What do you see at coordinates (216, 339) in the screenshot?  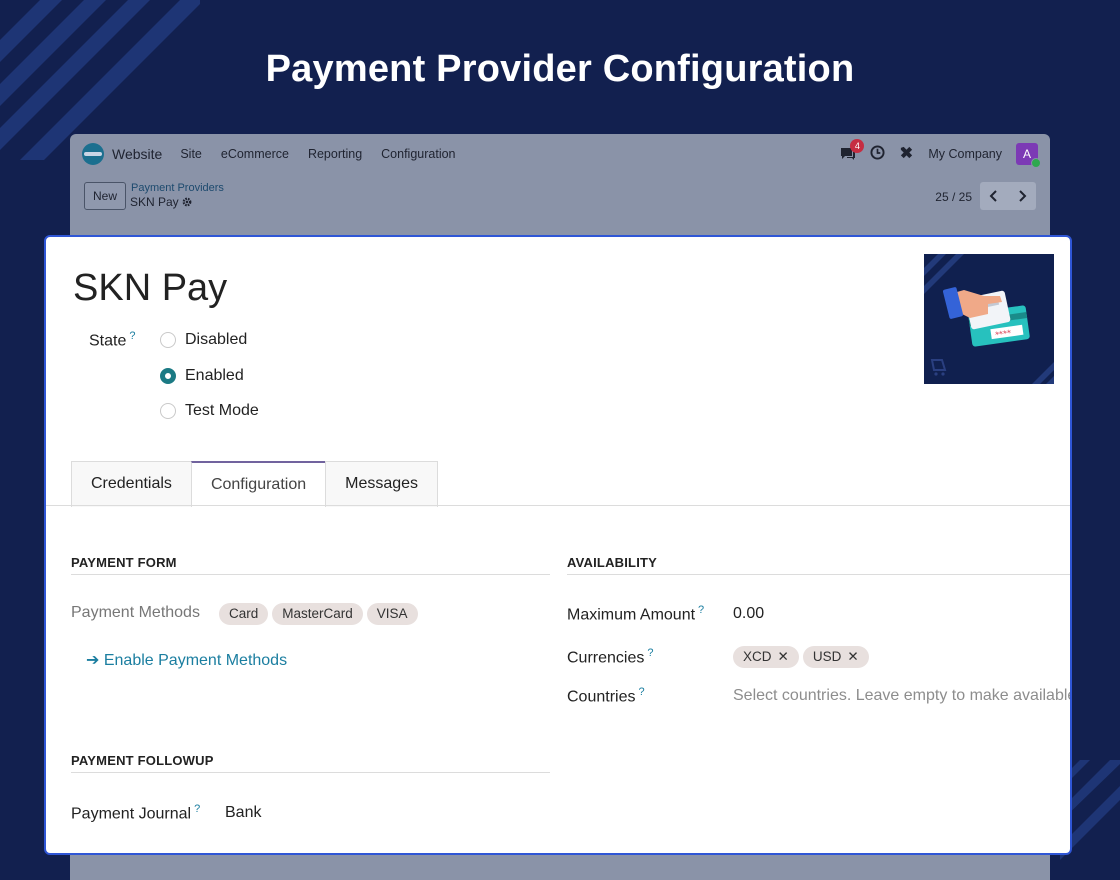 I see `state-option-label: Disabled` at bounding box center [216, 339].